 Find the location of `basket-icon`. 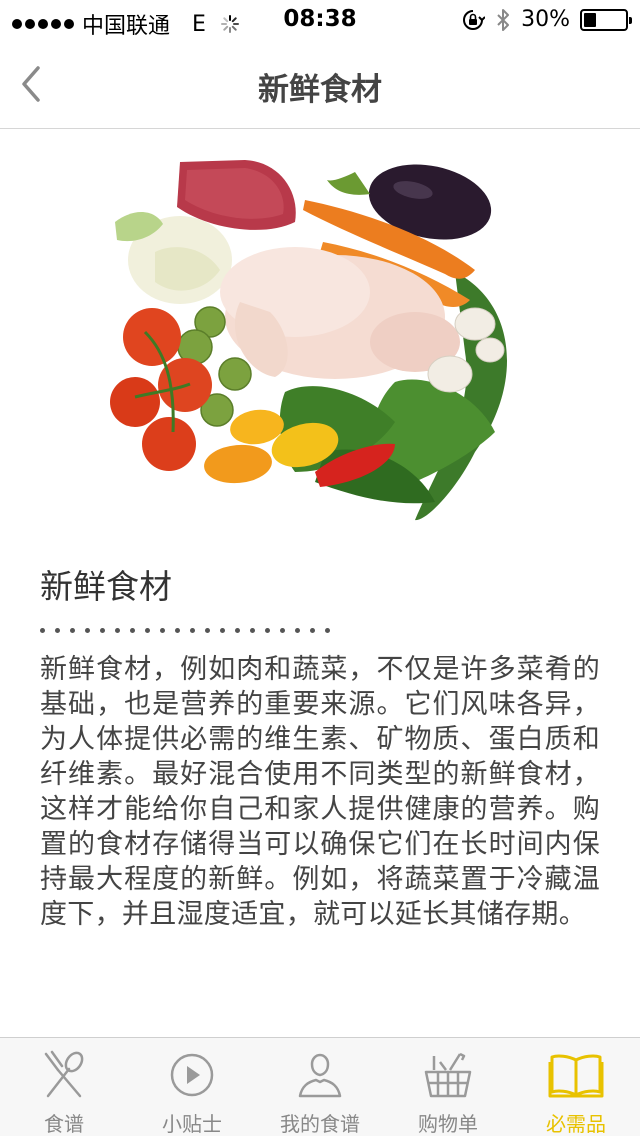

basket-icon is located at coordinates (448, 1075).